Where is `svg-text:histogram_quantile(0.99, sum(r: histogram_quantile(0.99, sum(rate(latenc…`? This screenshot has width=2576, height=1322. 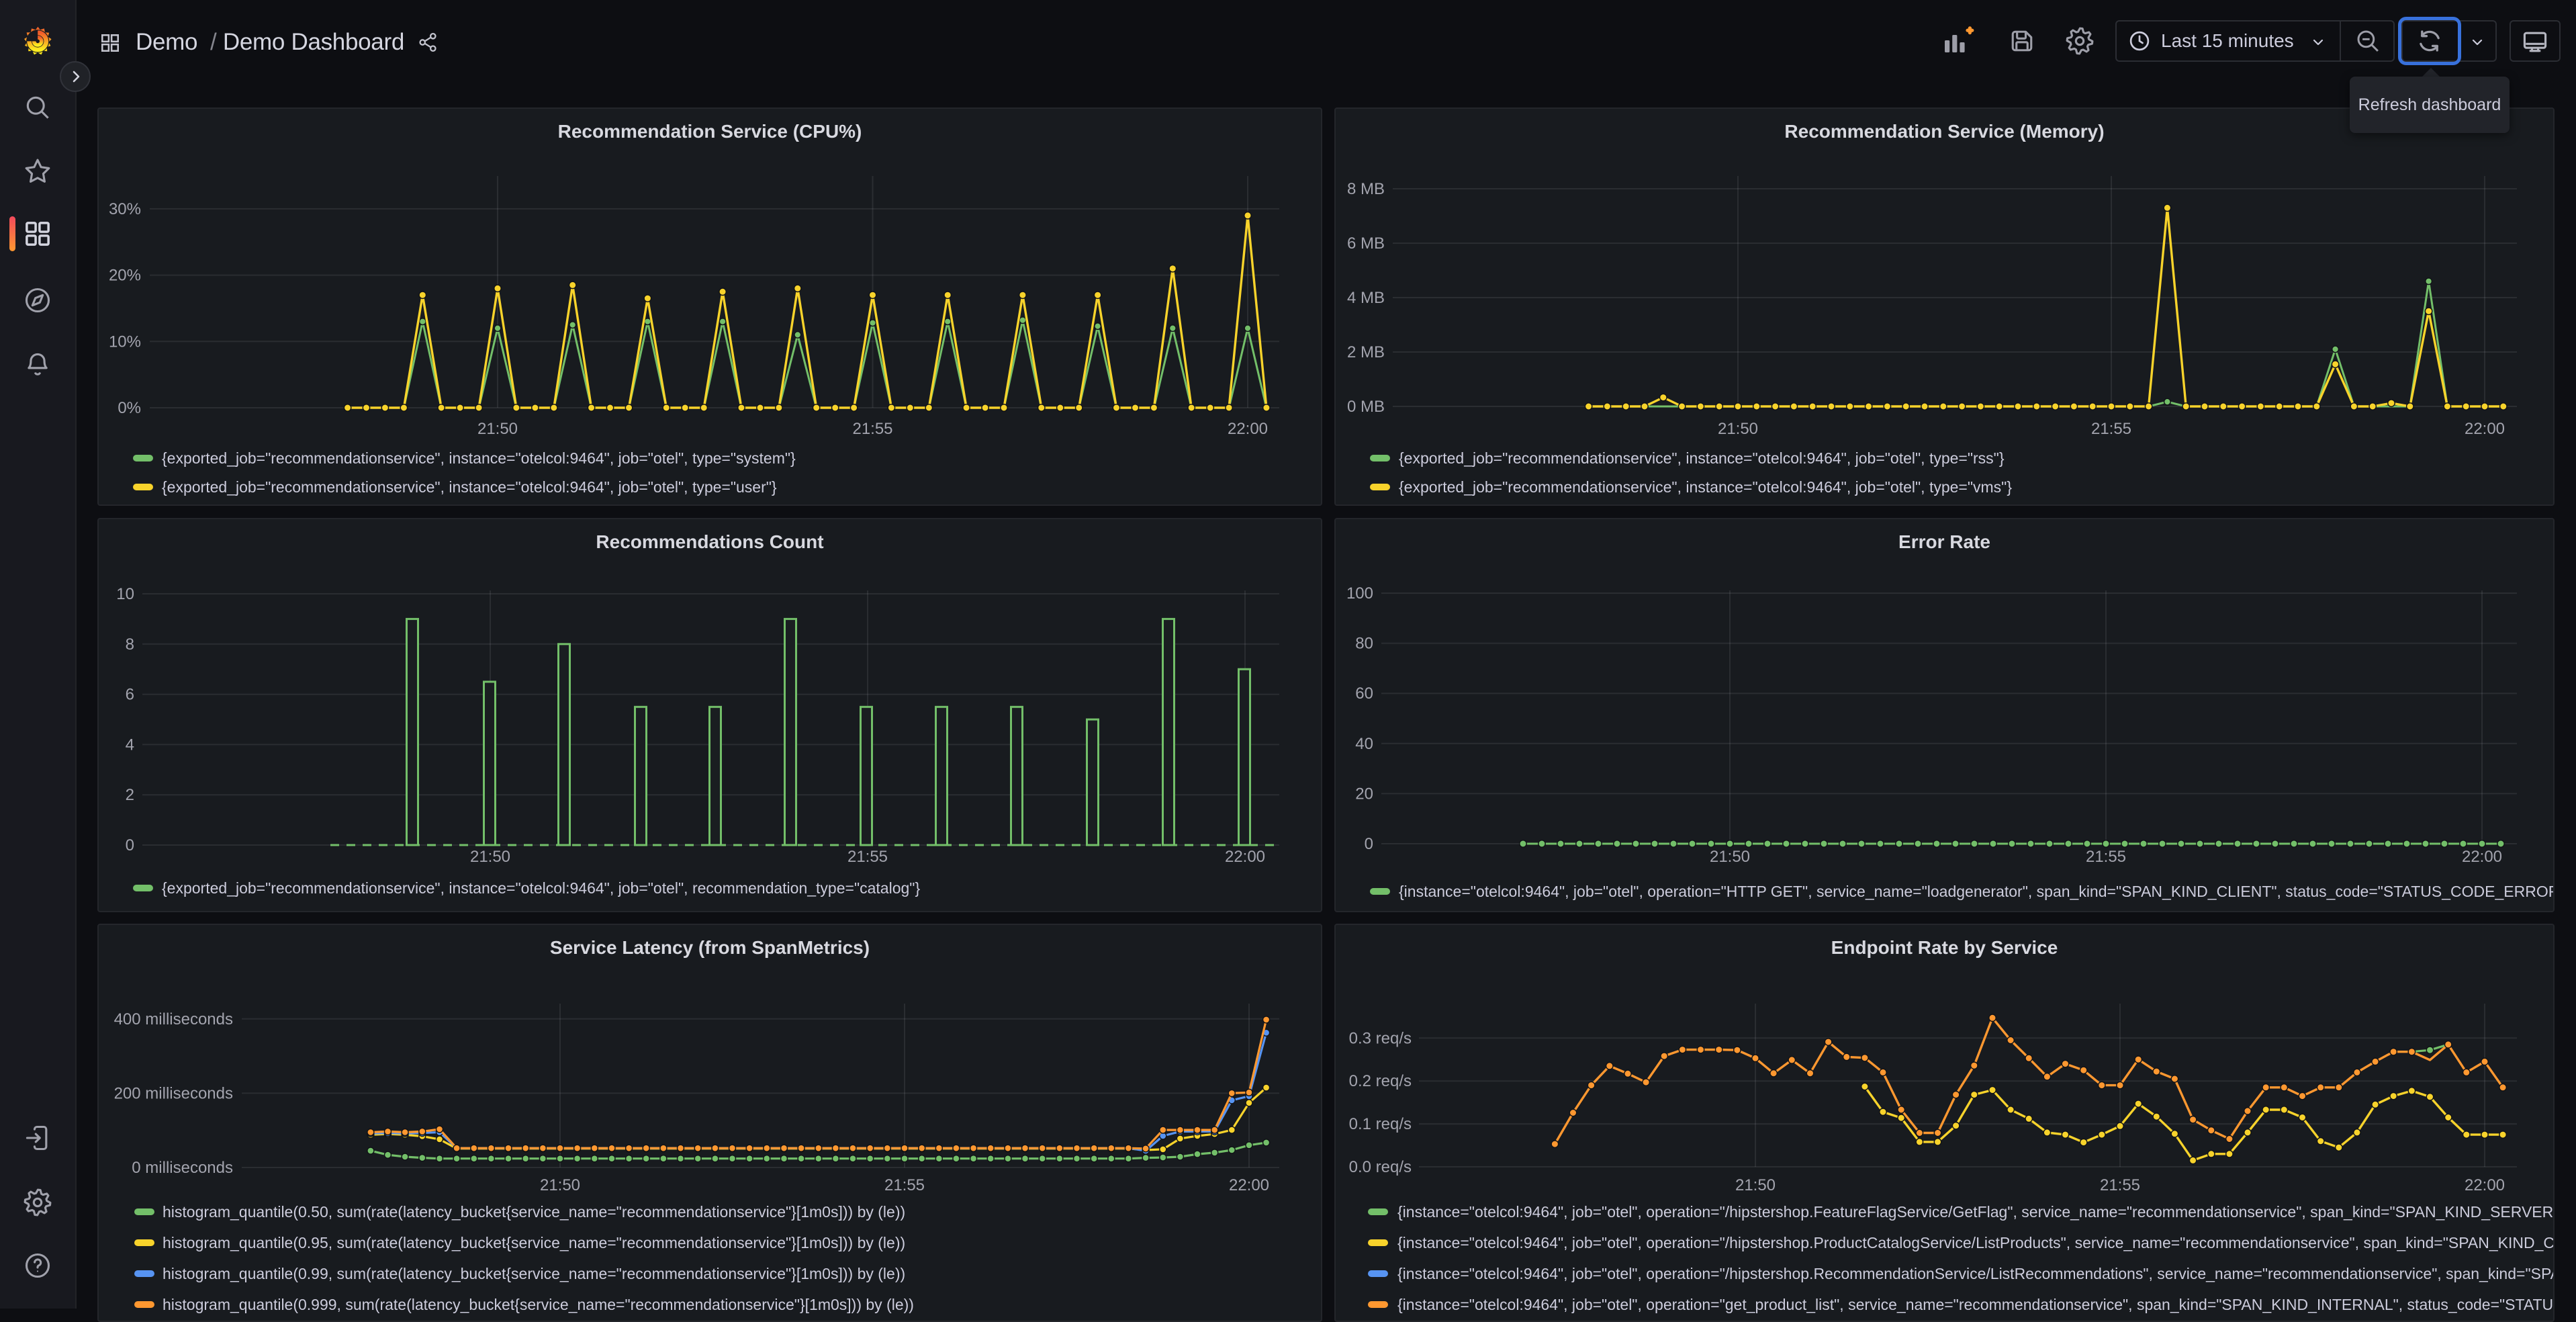 svg-text:histogram_quantile(0.99, sum(r: histogram_quantile(0.99, sum(rate(latenc… is located at coordinates (534, 1273).